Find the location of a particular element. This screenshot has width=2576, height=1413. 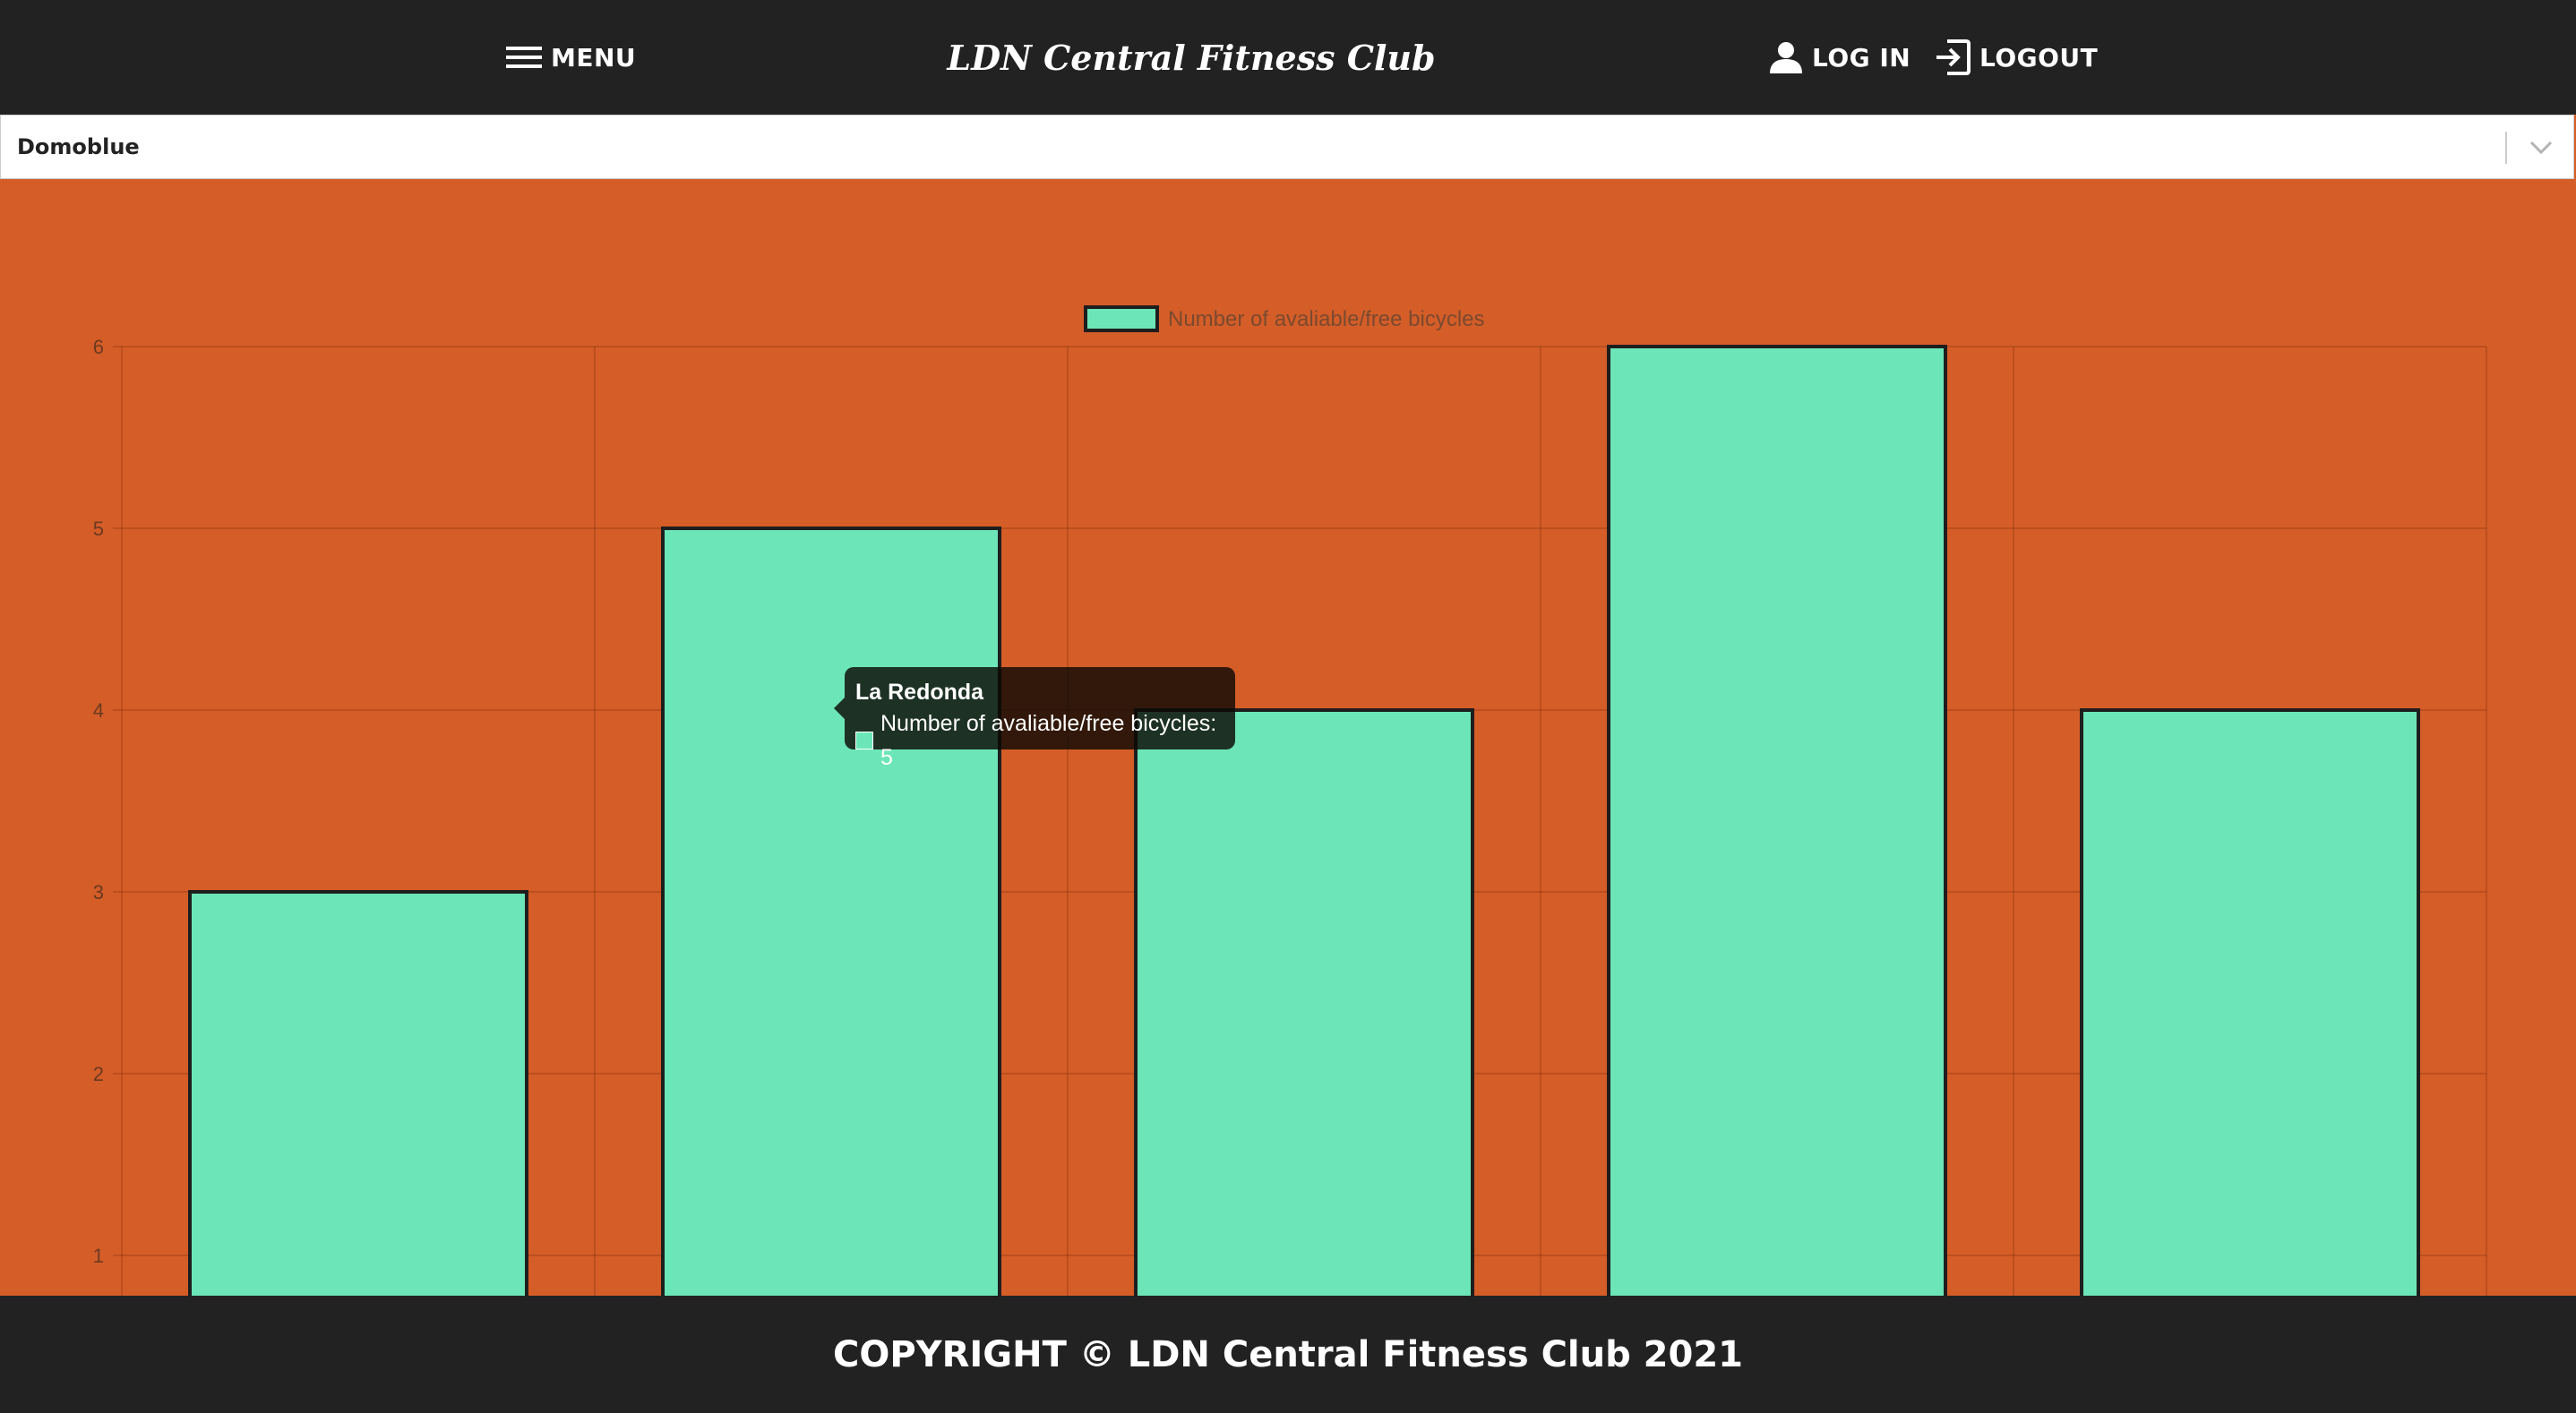

legend-label: Number of avaliable/free bicycles is located at coordinates (1326, 319).